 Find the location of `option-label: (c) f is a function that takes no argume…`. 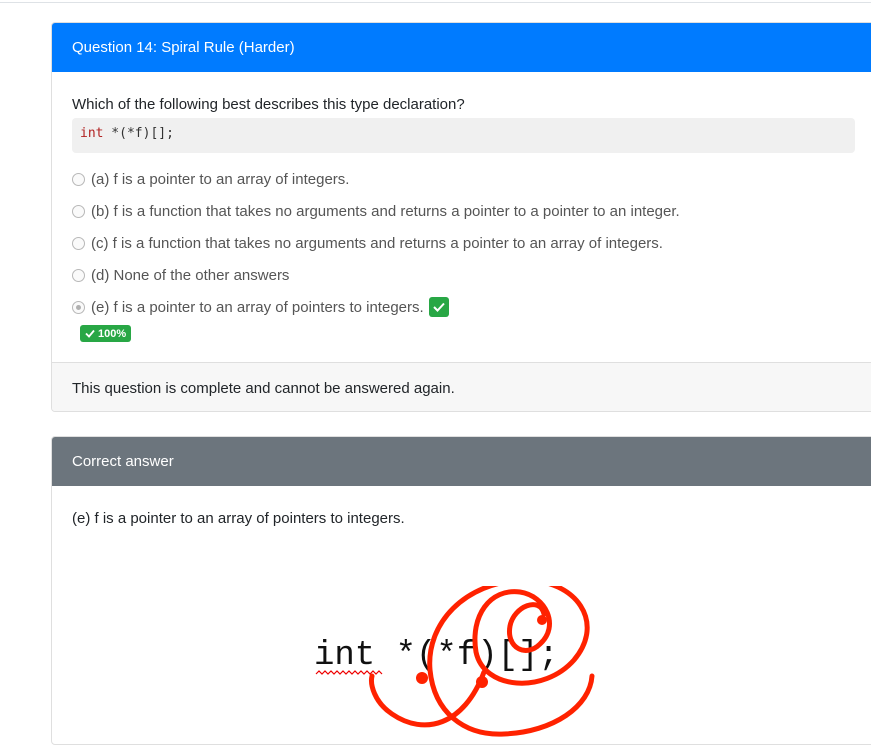

option-label: (c) f is a function that takes no argume… is located at coordinates (377, 243).